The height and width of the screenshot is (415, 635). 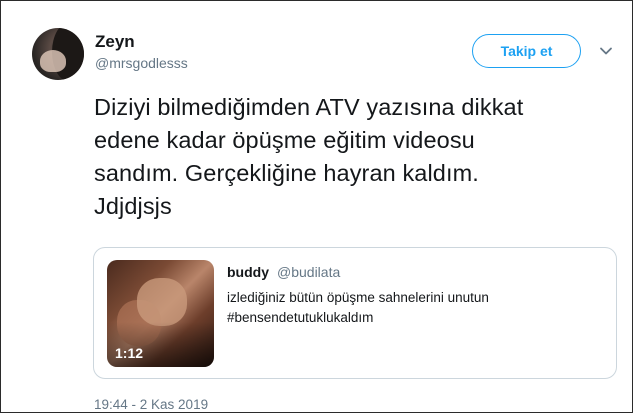 I want to click on chevron-down-icon, so click(x=606, y=51).